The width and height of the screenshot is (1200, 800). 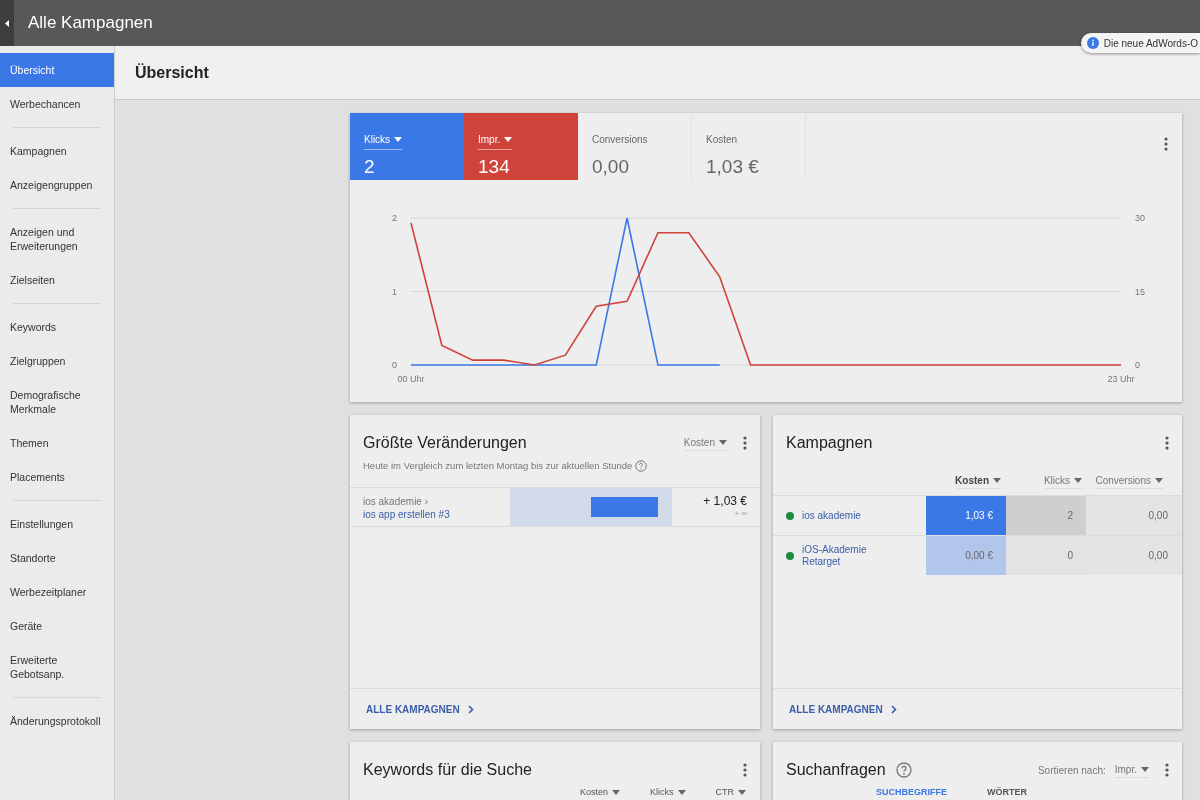 I want to click on sidebar-item: Themen, so click(x=57, y=443).